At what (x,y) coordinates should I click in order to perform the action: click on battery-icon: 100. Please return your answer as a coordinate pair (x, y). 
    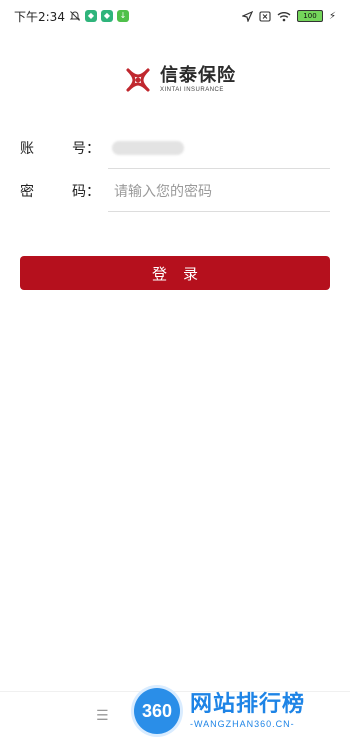
    Looking at the image, I should click on (309, 16).